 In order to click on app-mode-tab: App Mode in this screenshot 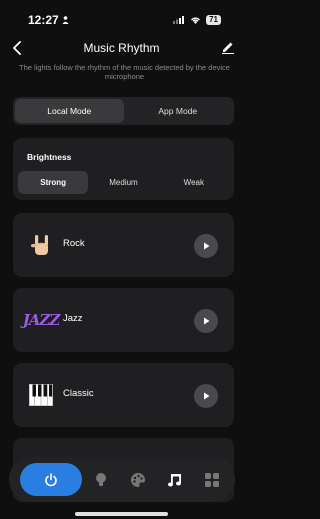, I will do `click(178, 111)`.